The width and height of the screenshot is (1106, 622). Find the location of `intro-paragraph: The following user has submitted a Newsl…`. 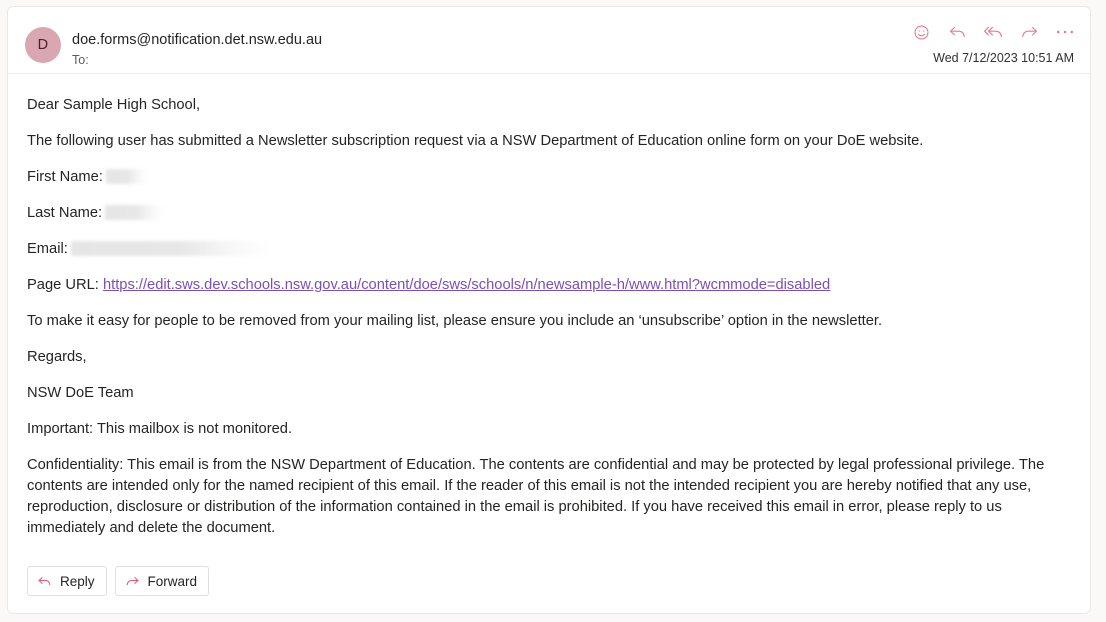

intro-paragraph: The following user has submitted a Newsl… is located at coordinates (475, 141).